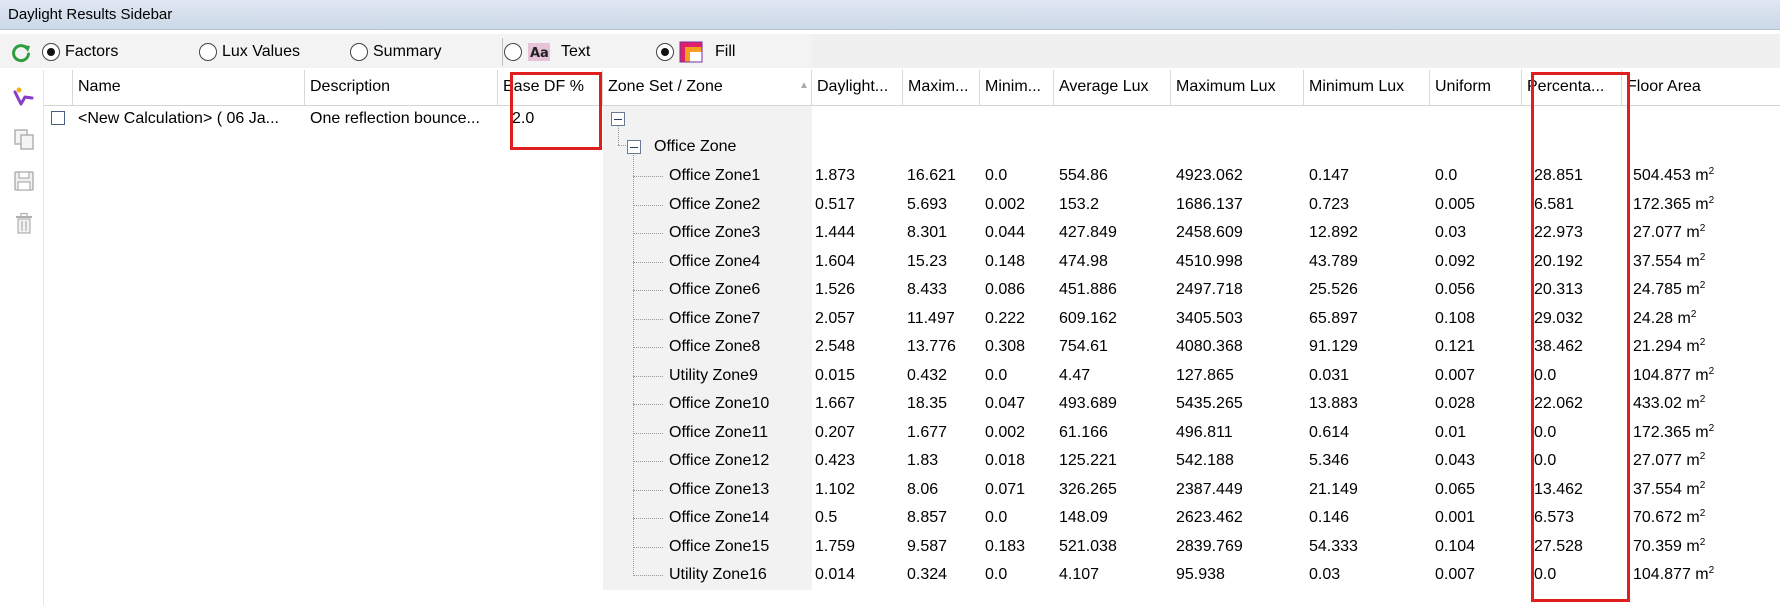 This screenshot has height=605, width=1780. Describe the element at coordinates (1333, 346) in the screenshot. I see `minimum-lux-value: 91.129` at that location.